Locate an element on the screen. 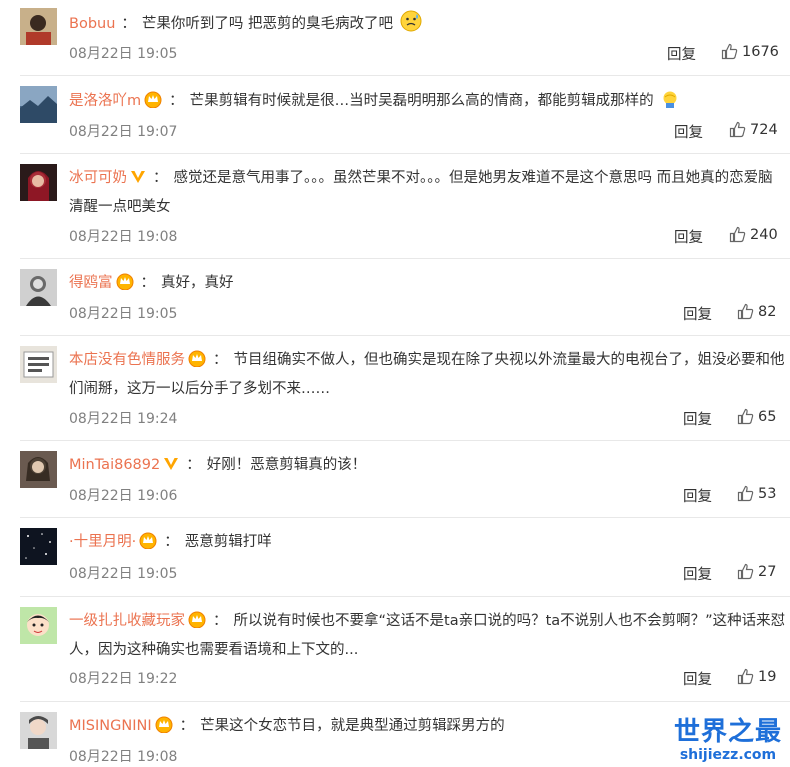 This screenshot has height=767, width=790. comment-text-block: 是洛洛吖m ： 芒果剪辑有时候就是很…当时吴磊明明那么高的情商，都能剪辑成那样的 is located at coordinates (428, 103).